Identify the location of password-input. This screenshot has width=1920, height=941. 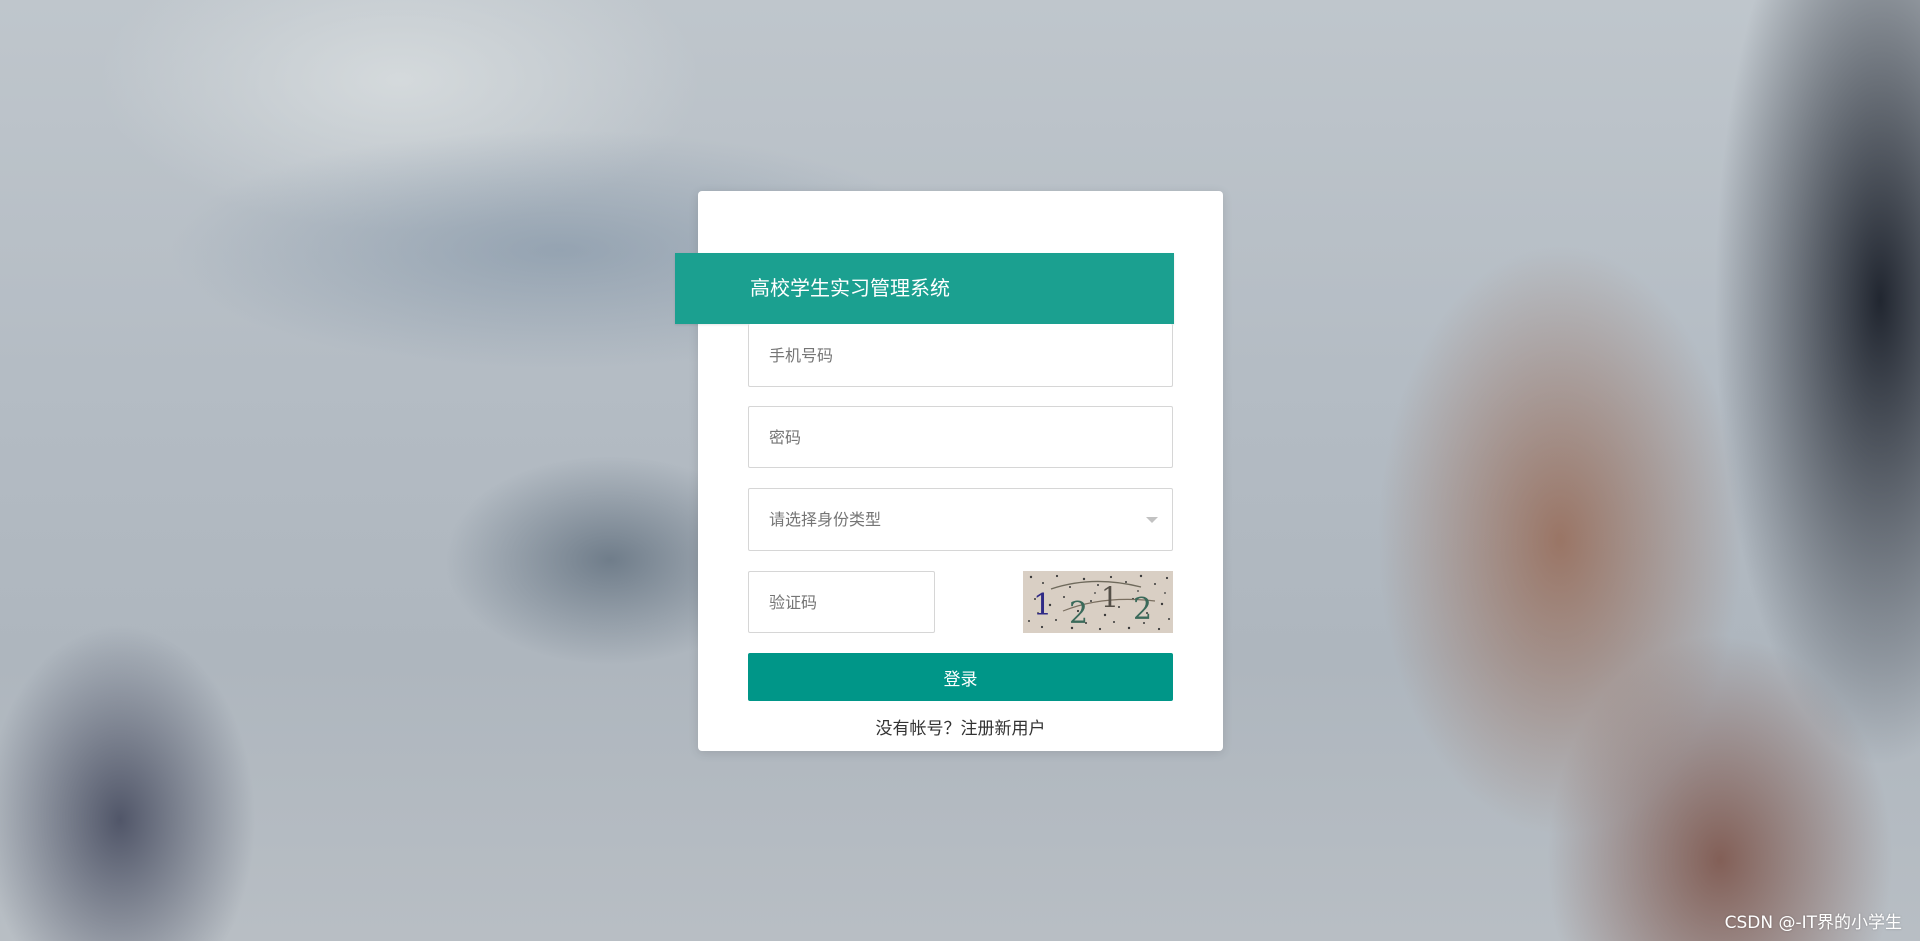
(960, 437).